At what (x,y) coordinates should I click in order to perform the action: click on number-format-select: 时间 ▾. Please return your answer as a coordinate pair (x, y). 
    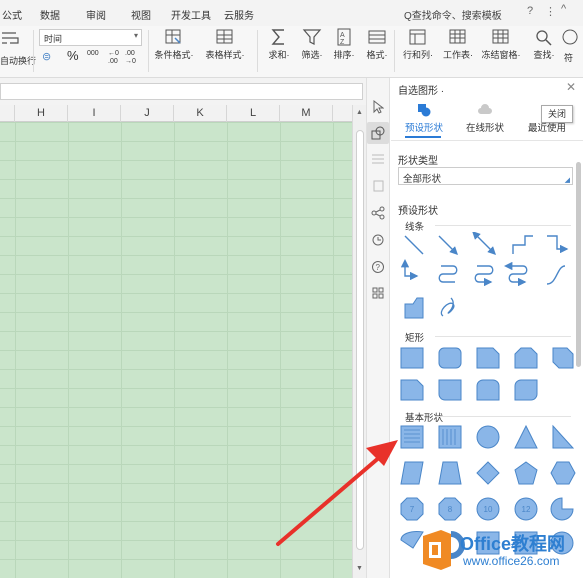
    Looking at the image, I should click on (90, 37).